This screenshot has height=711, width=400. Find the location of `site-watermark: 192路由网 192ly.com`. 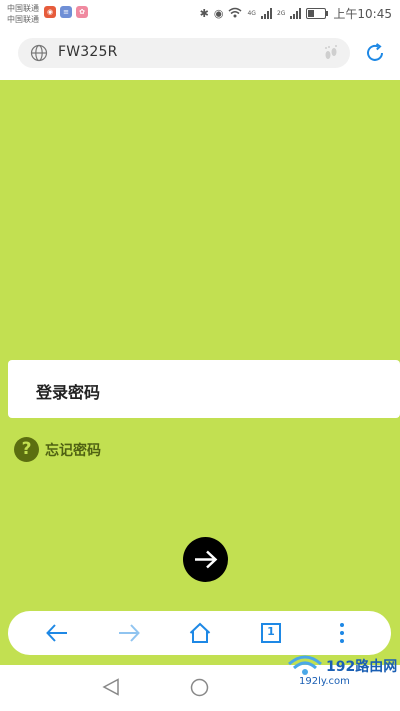

site-watermark: 192路由网 192ly.com is located at coordinates (340, 672).